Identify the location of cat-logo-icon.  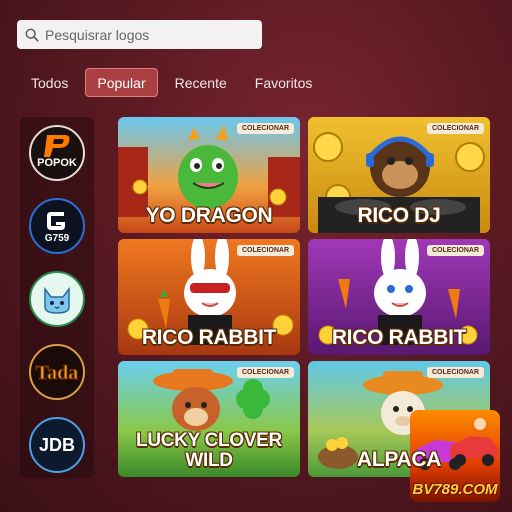
(57, 299).